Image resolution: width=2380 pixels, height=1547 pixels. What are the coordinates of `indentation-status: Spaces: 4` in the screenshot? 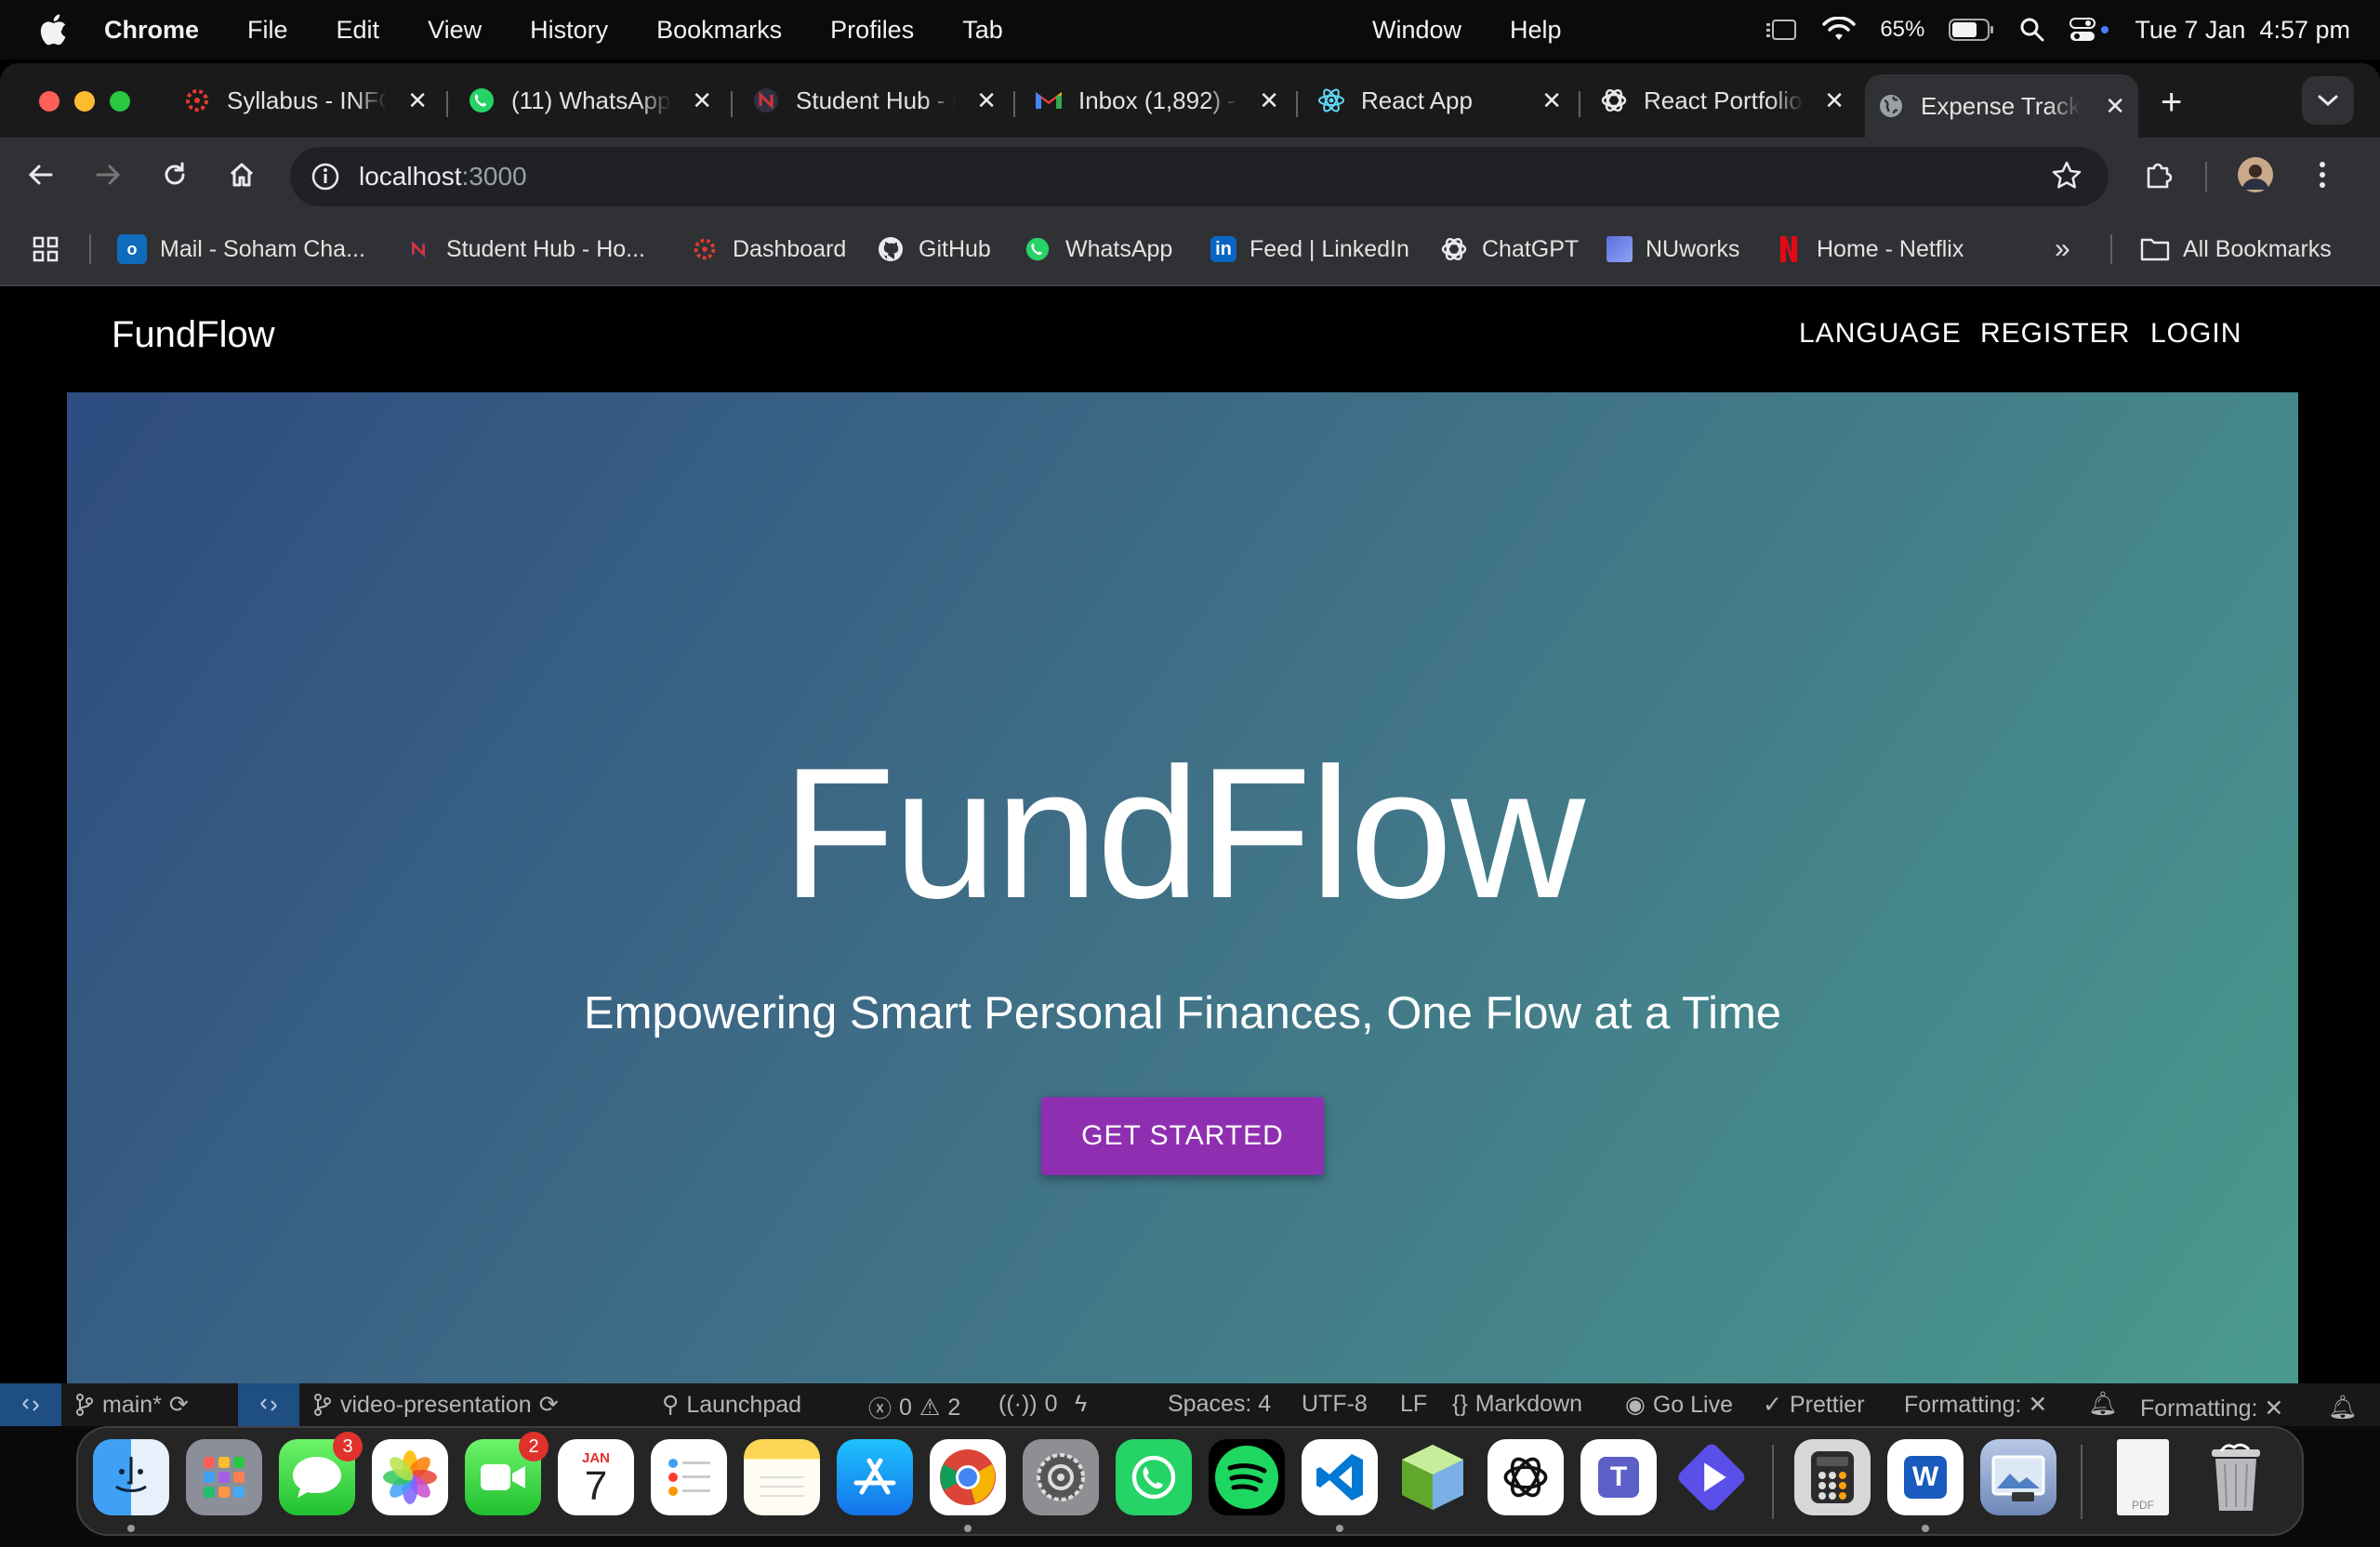 It's located at (1219, 1404).